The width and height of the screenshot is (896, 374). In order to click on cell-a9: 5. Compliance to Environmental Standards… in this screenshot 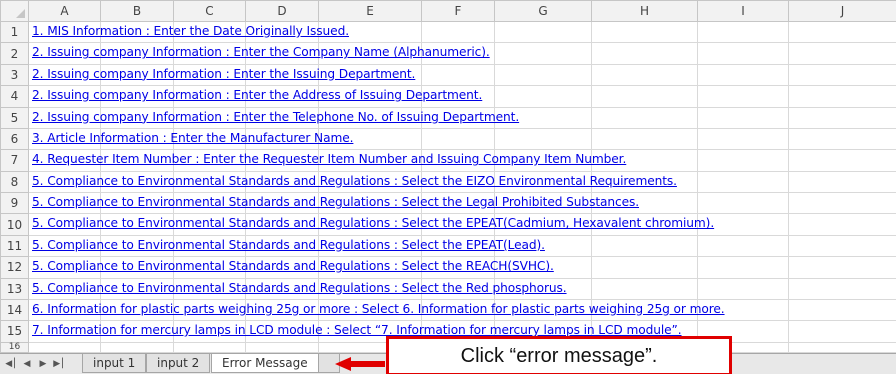, I will do `click(333, 203)`.